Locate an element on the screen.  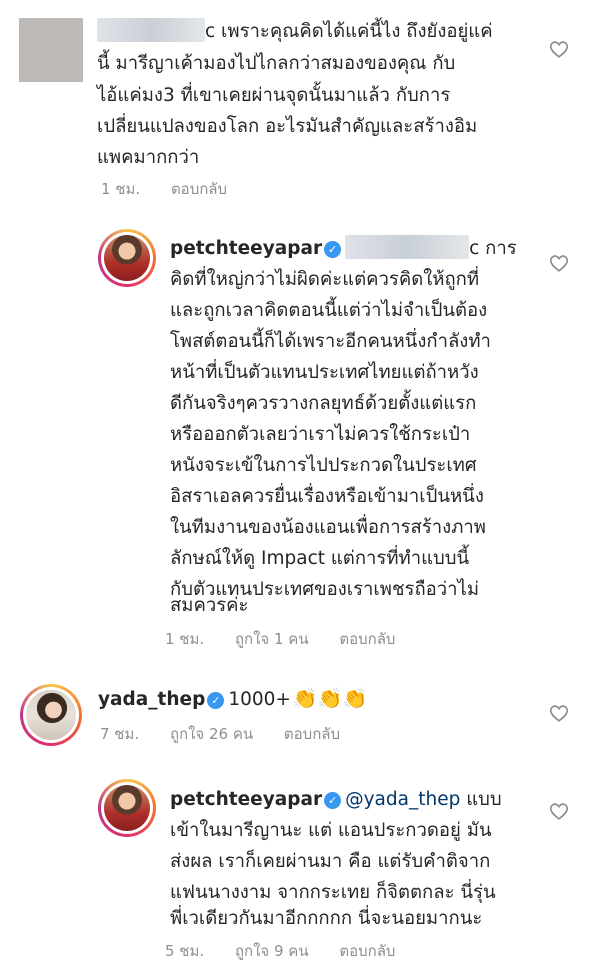
comment-text-line: ดีกันจริงๆควรวางกลยุทธ์ด้วยตั้งแต่แรก is located at coordinates (323, 403).